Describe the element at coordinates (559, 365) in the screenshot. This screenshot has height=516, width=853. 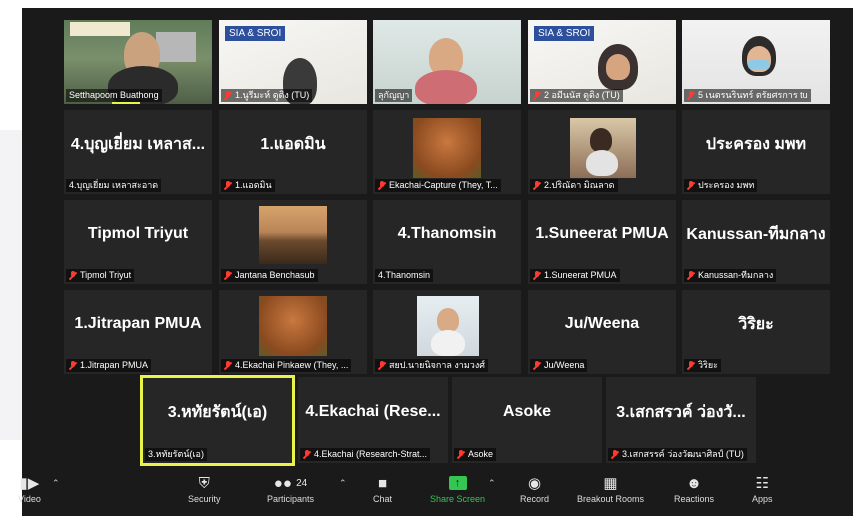
I see `participant-name-label: Ju/Weena` at that location.